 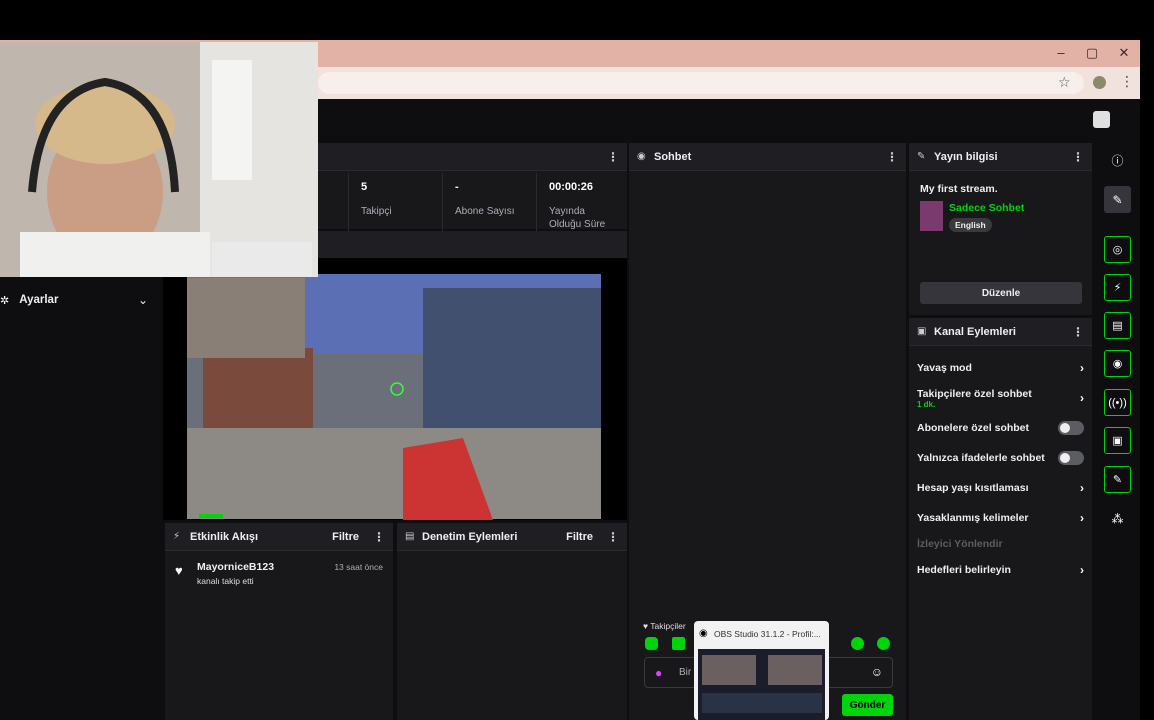 What do you see at coordinates (1127, 81) in the screenshot?
I see `browser-menu-icon: ⋮` at bounding box center [1127, 81].